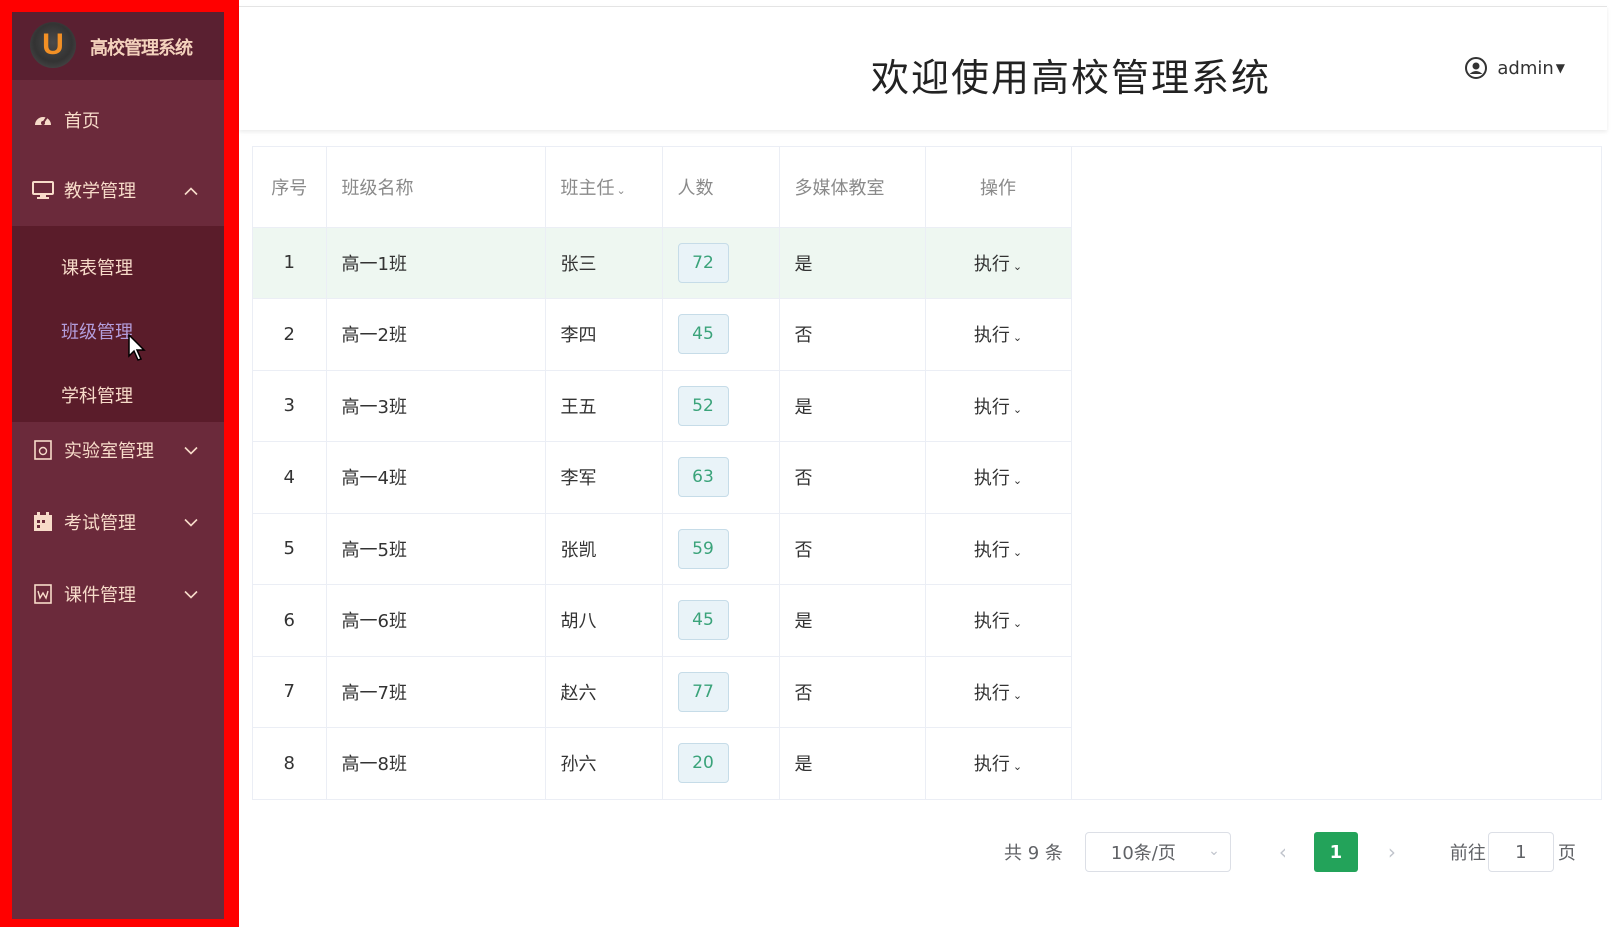  I want to click on page-button-current: 1, so click(1335, 852).